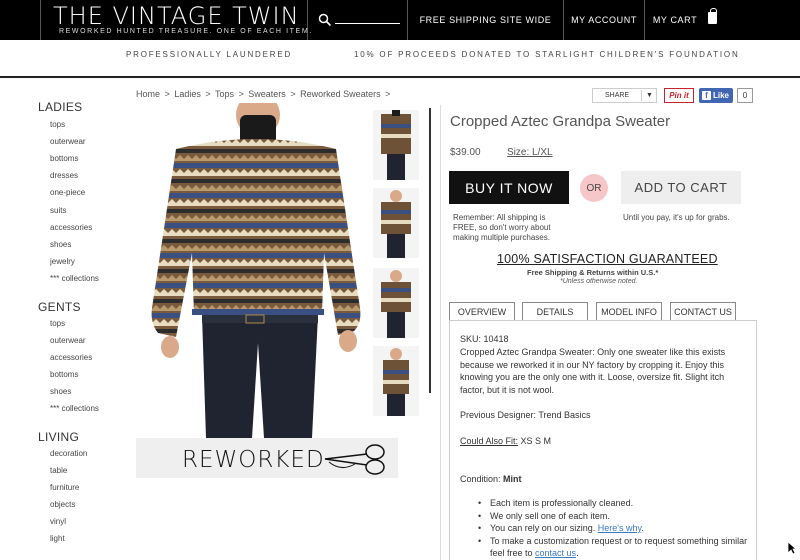 This screenshot has height=560, width=800. Describe the element at coordinates (58, 210) in the screenshot. I see `sidebar-item-ladies-suits: suits` at that location.